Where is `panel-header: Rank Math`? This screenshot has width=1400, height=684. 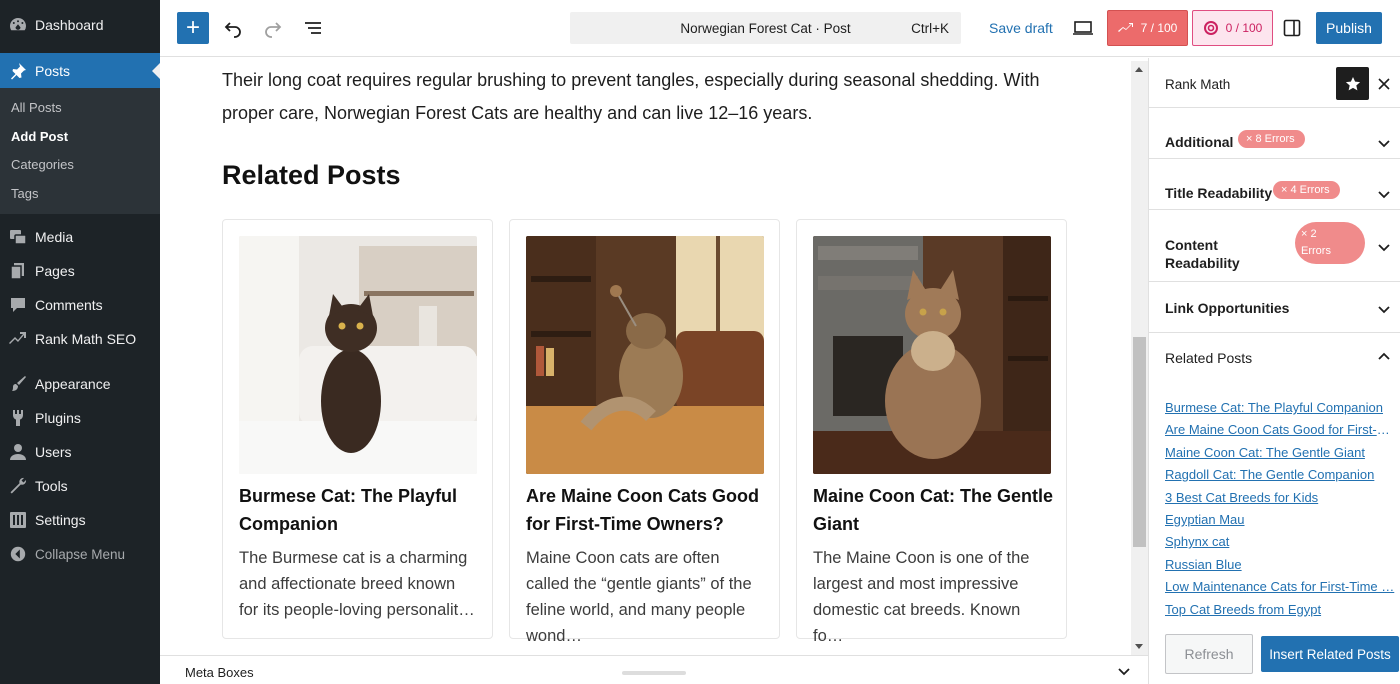
panel-header: Rank Math is located at coordinates (1274, 83).